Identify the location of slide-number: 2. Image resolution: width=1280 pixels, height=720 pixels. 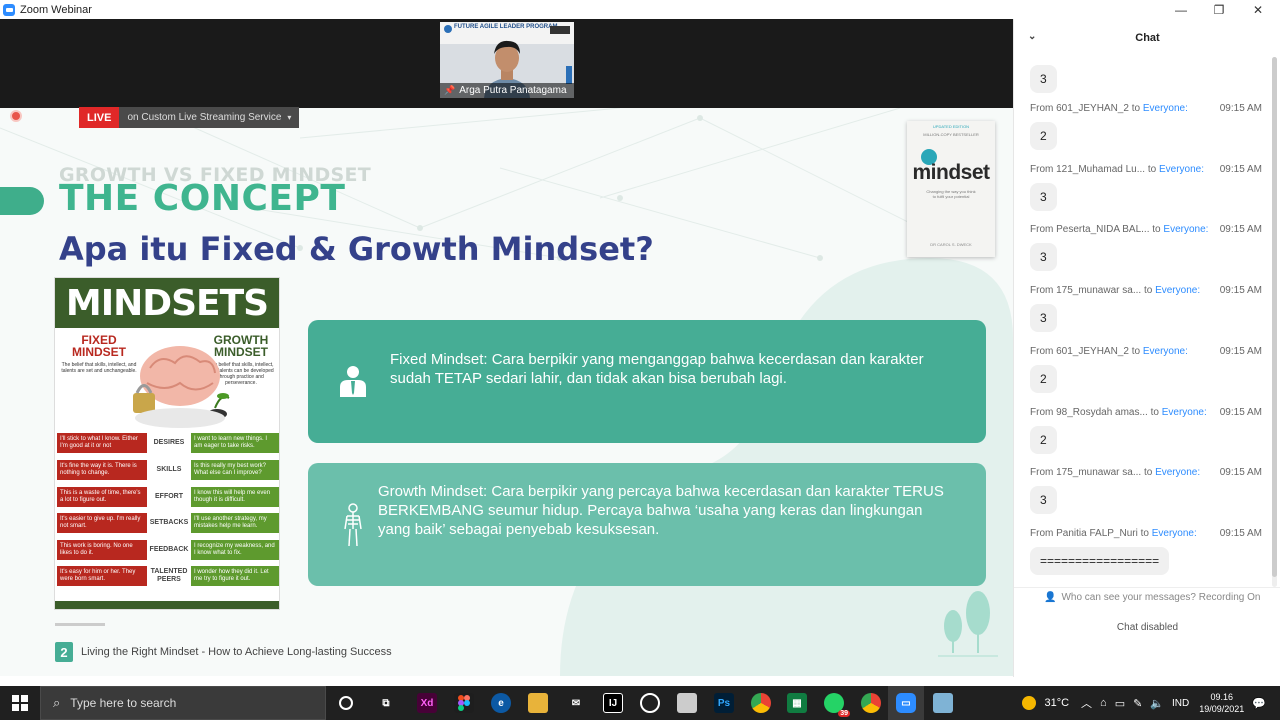
(64, 652).